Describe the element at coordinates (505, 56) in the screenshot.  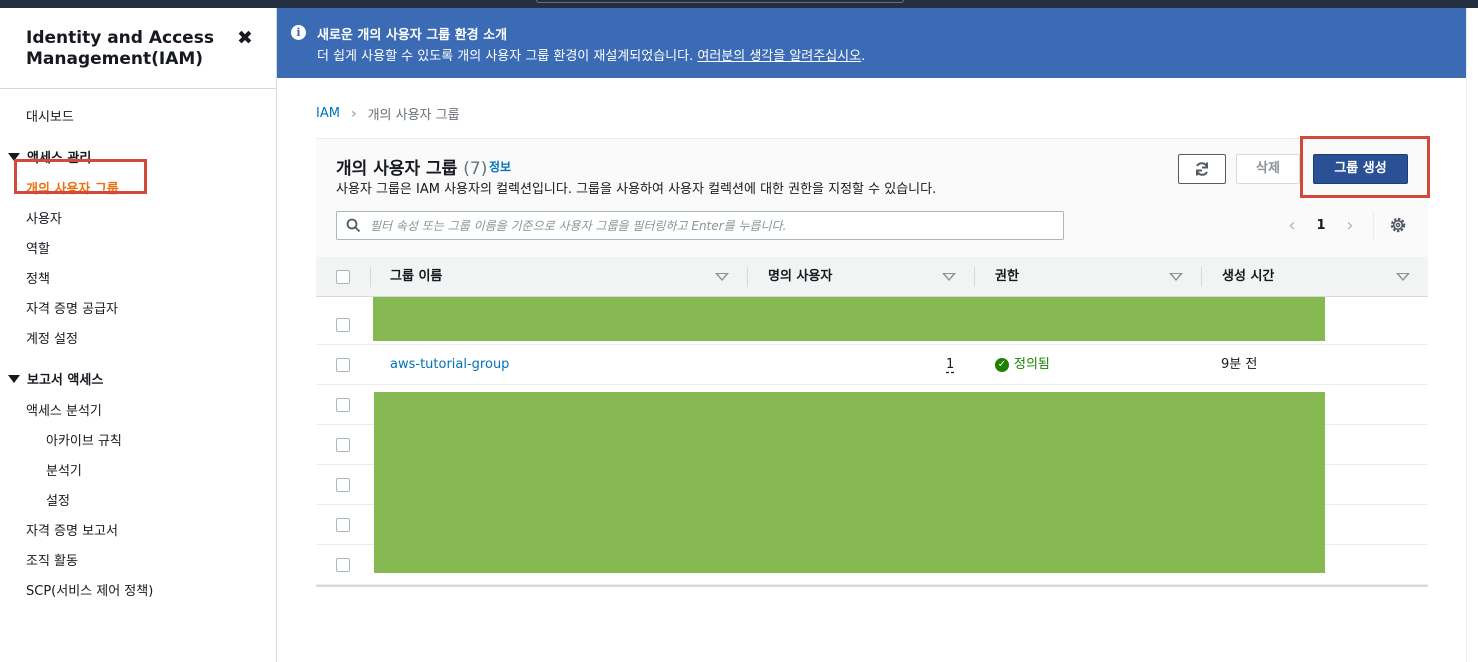
I see `flash-body-text: 더 쉽게 사용할 수 있도록 개의 사용자 그룹 환경이 재설계되었습니다.` at that location.